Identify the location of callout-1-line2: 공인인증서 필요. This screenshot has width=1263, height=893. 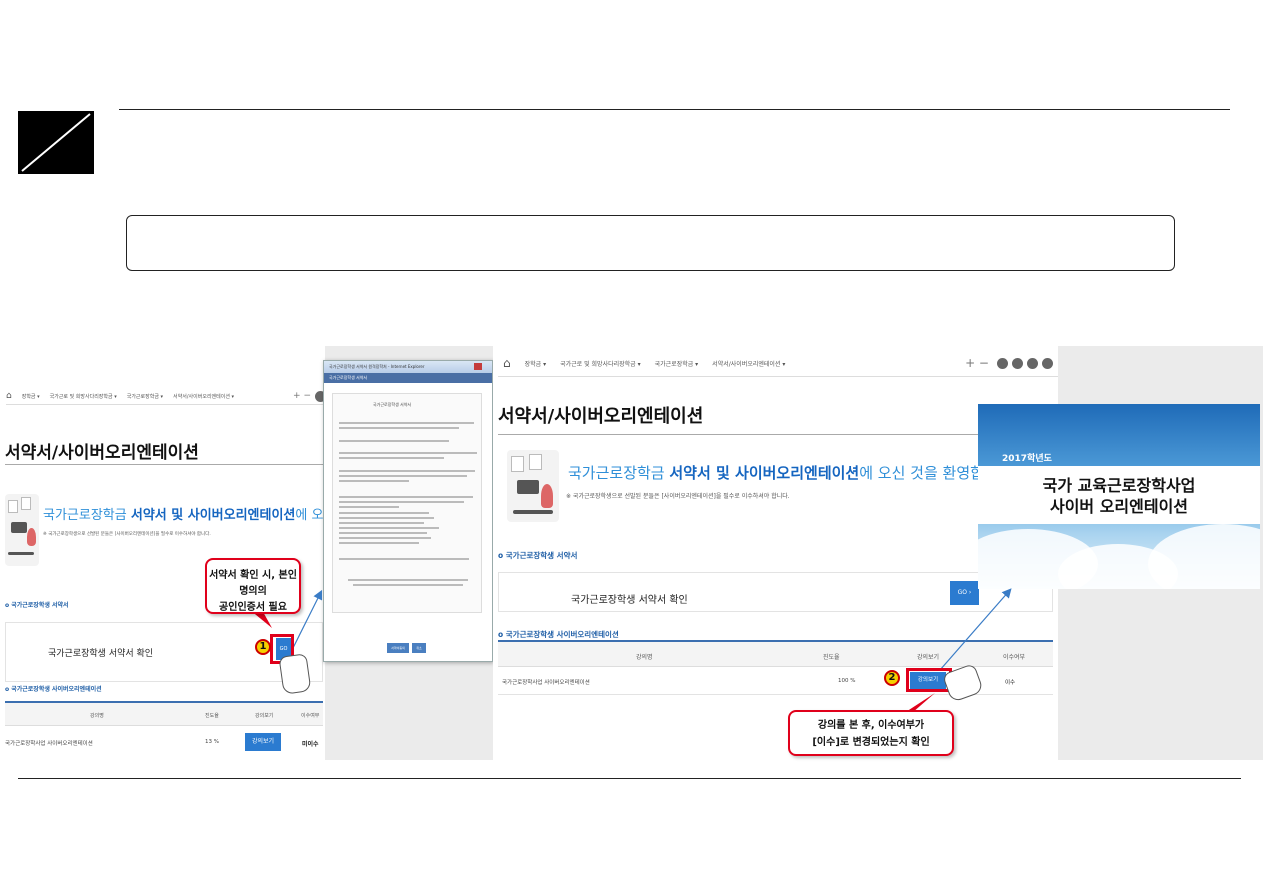
(253, 607).